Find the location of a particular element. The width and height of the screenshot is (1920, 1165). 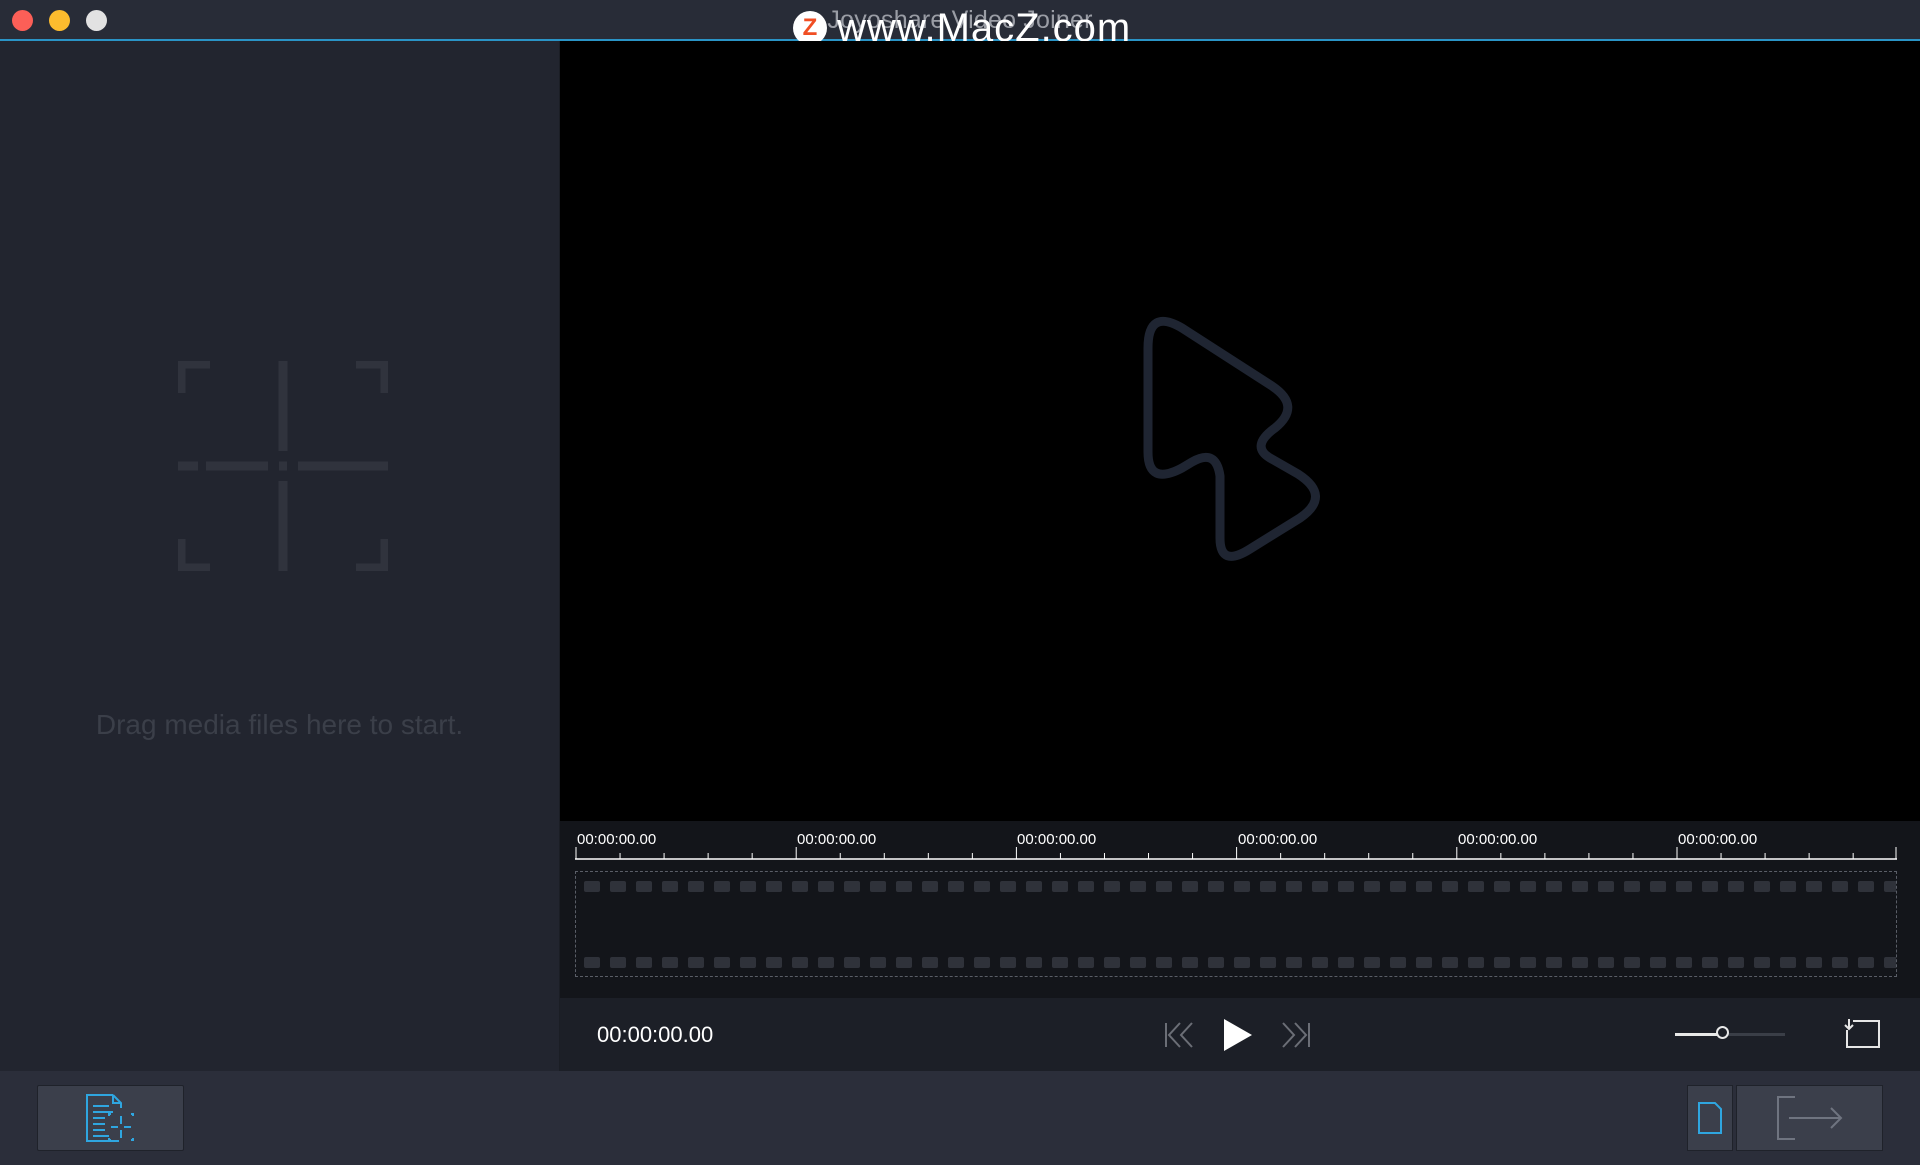

playback-controls: 00:00:00.00 is located at coordinates (1240, 1034).